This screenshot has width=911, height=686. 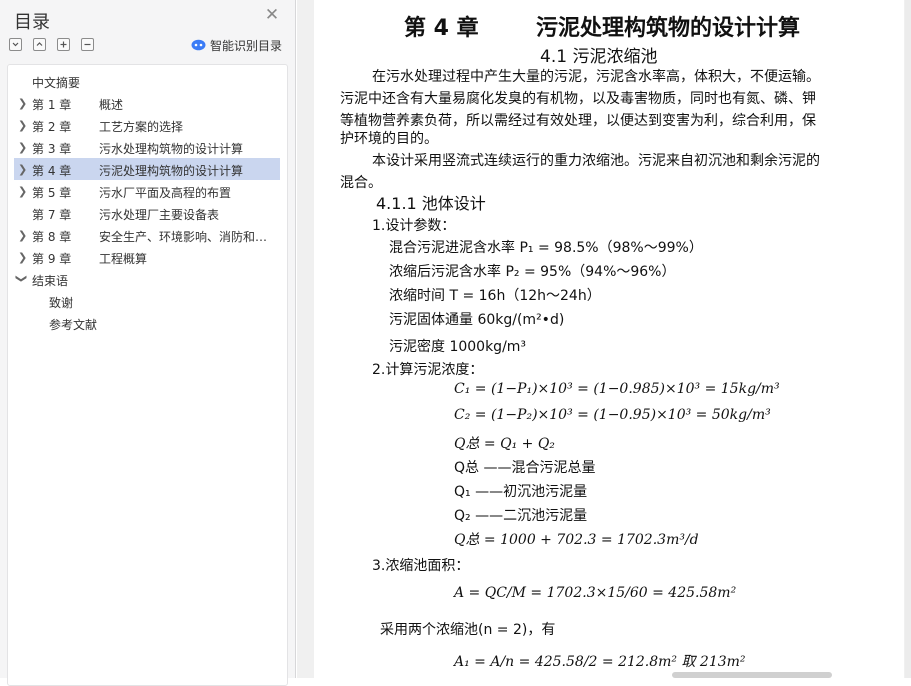 I want to click on paragraph-line: 污泥中还含有大量易腐化发臭的有机物，以及毒害物质，同时也有氮、磷、钾, so click(x=578, y=99).